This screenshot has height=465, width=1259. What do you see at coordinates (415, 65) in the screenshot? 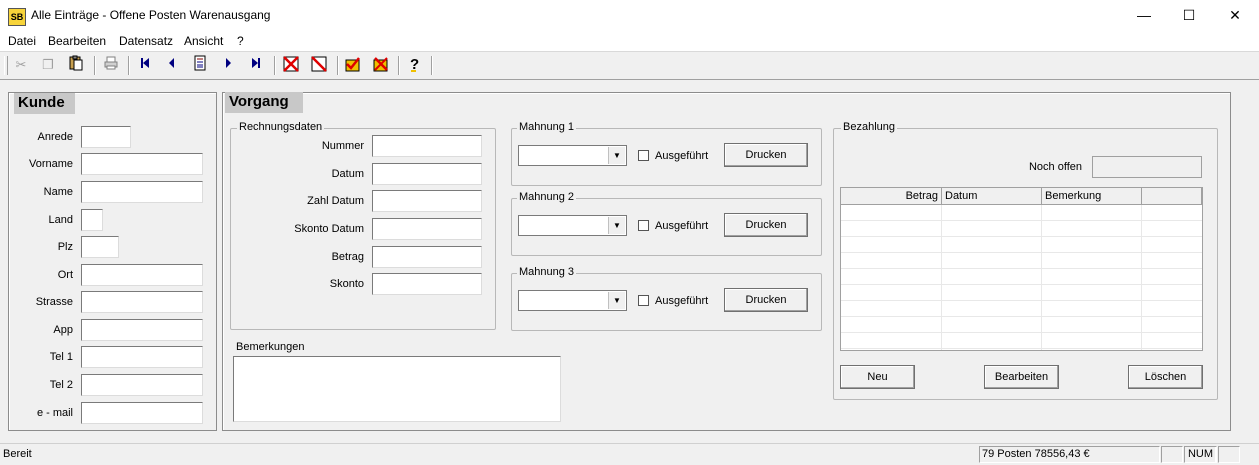
I see `help-icon: ?` at bounding box center [415, 65].